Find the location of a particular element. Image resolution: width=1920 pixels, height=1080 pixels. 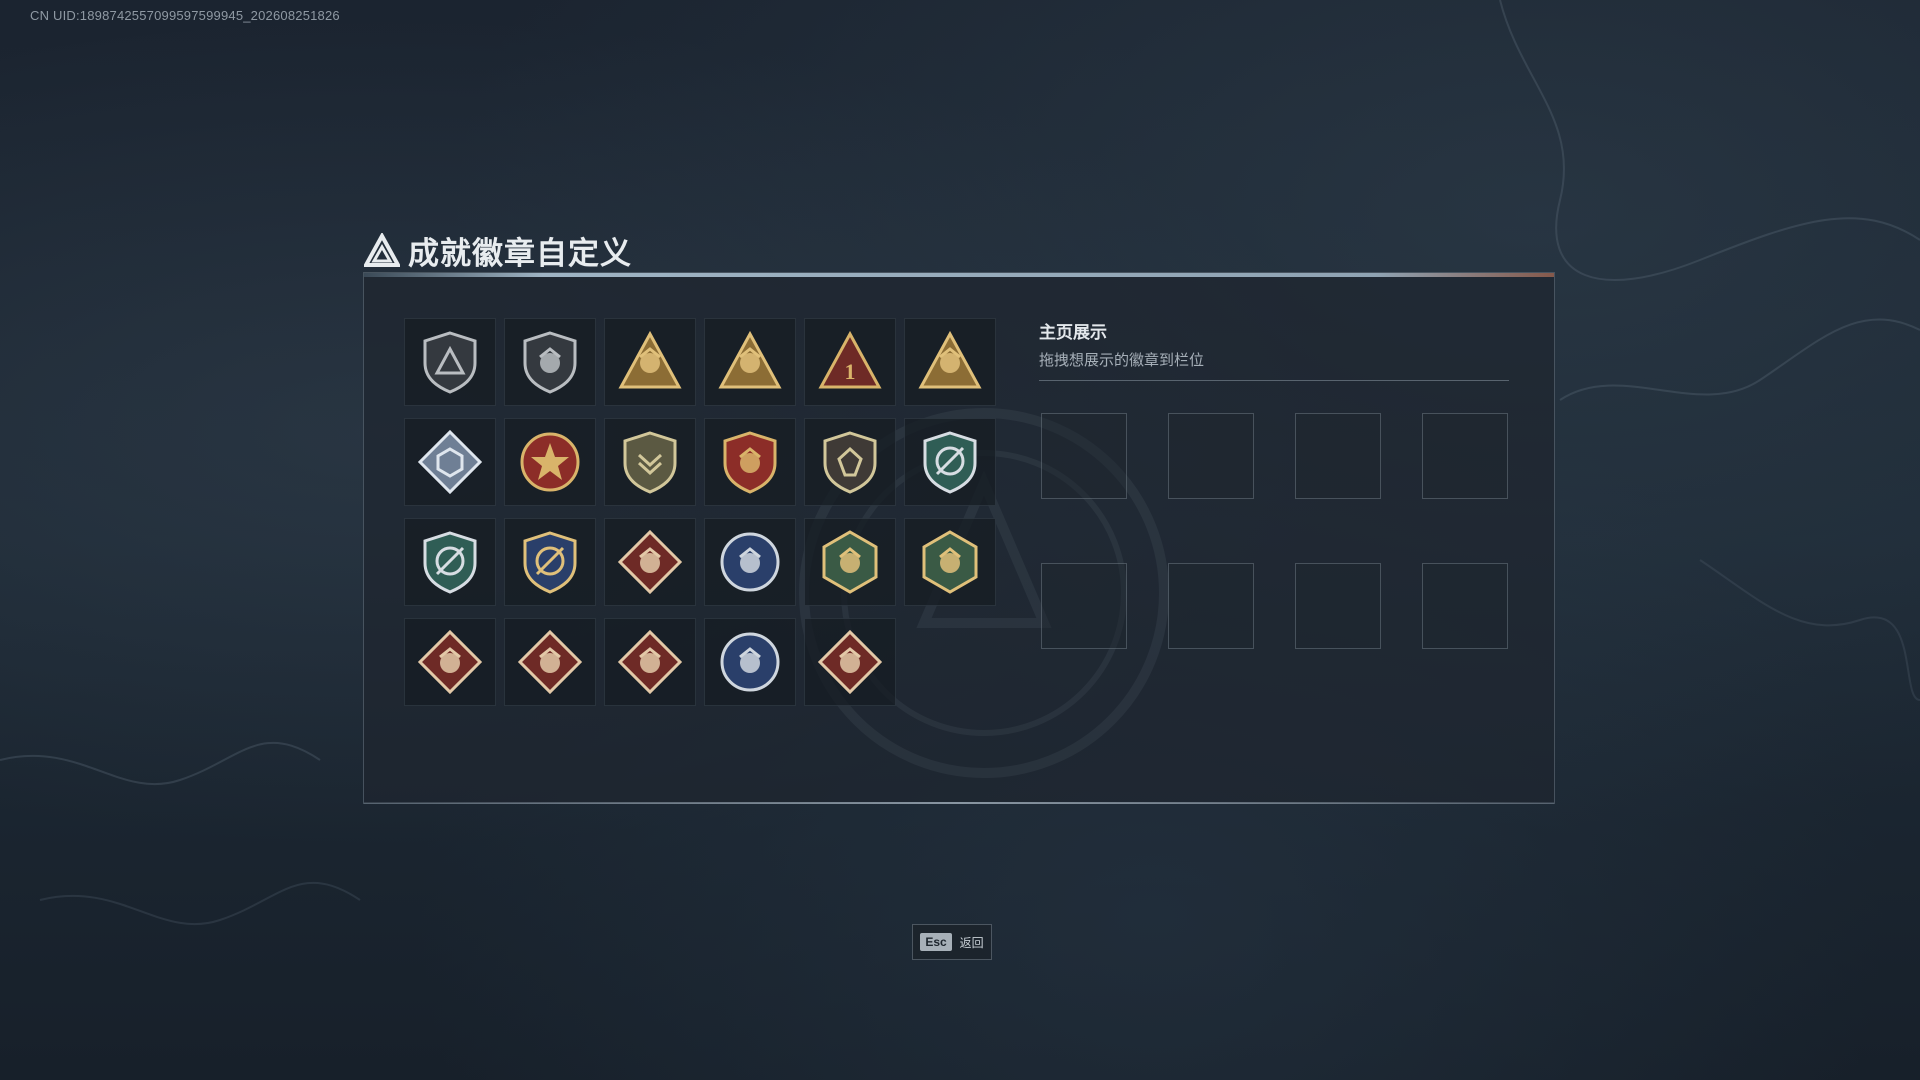

dark-shield-crystal-icon is located at coordinates (850, 462).